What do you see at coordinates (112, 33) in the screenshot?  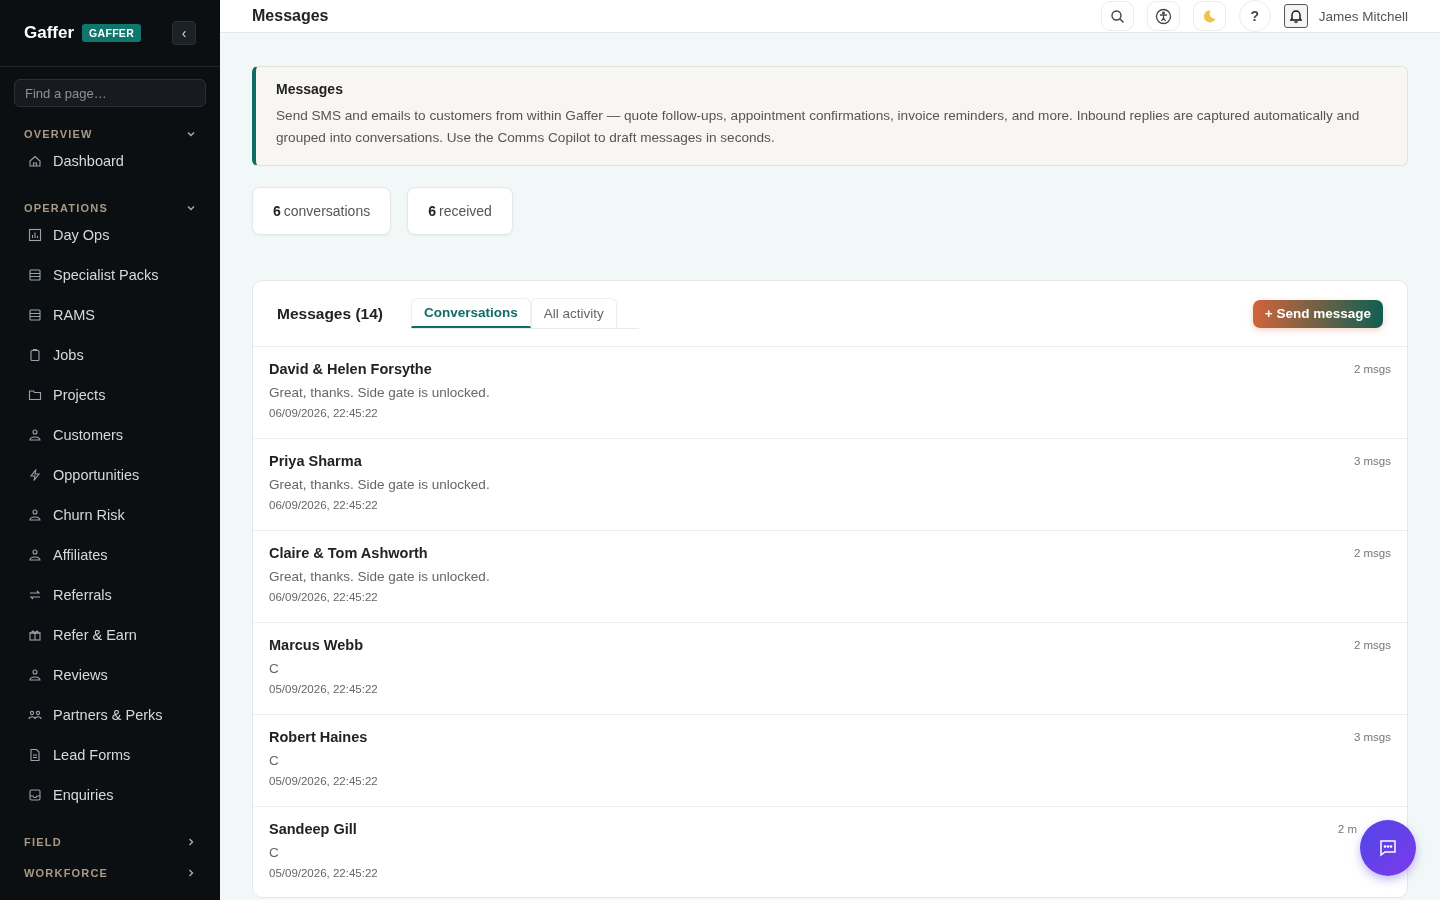 I see `brand-badge: GAFFER` at bounding box center [112, 33].